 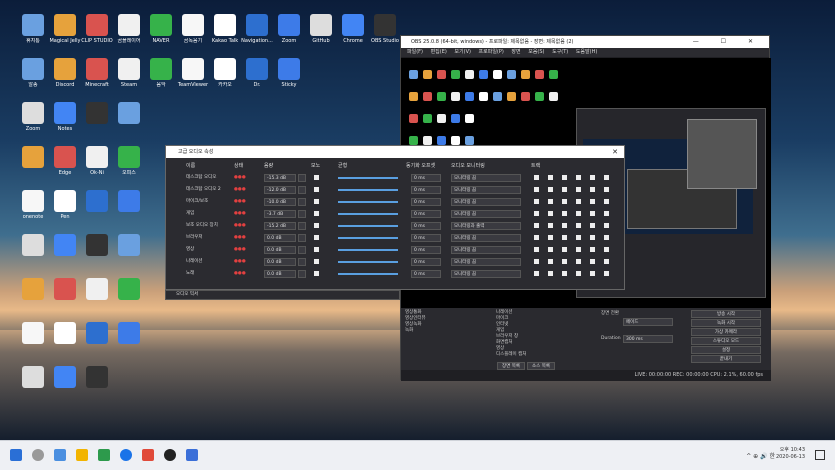 I want to click on scene-item: 녹화, so click(x=415, y=331).